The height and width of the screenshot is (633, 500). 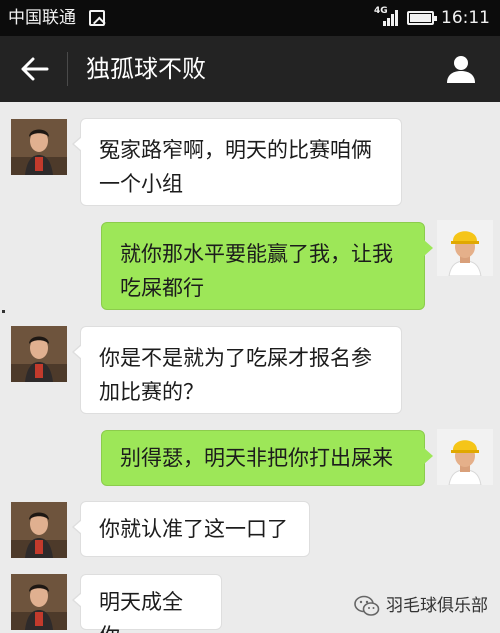 What do you see at coordinates (235, 358) in the screenshot?
I see `message-line: 你是不是就为了吃屎才报名参` at bounding box center [235, 358].